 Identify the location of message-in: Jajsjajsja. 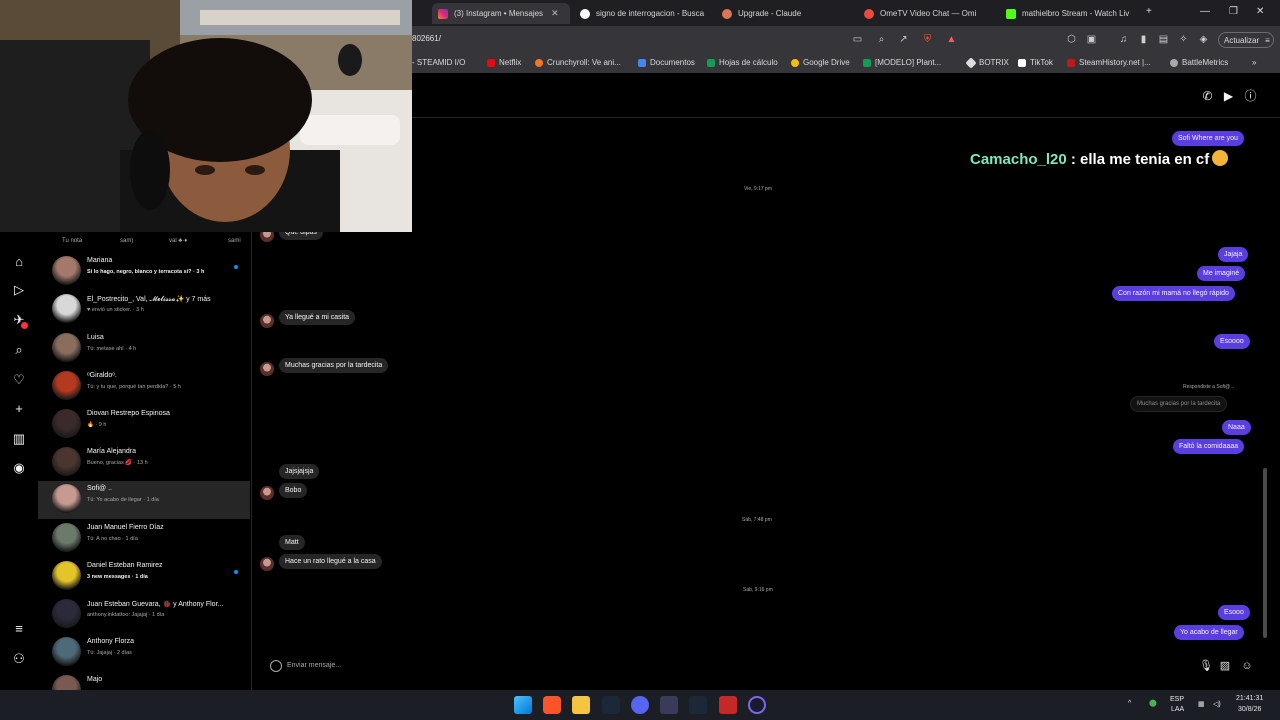
(299, 471).